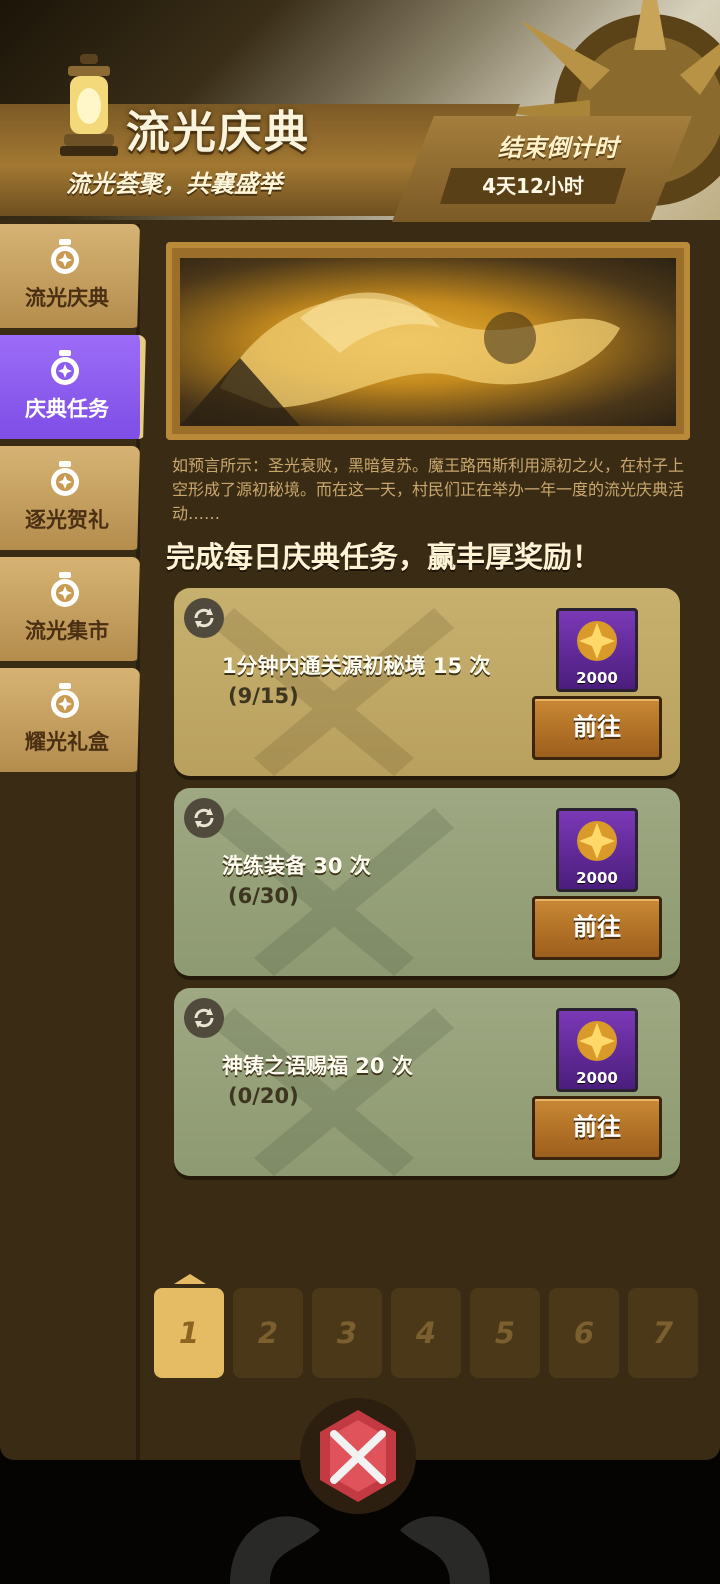 This screenshot has width=720, height=1584. I want to click on task-progress: (9/15), so click(263, 696).